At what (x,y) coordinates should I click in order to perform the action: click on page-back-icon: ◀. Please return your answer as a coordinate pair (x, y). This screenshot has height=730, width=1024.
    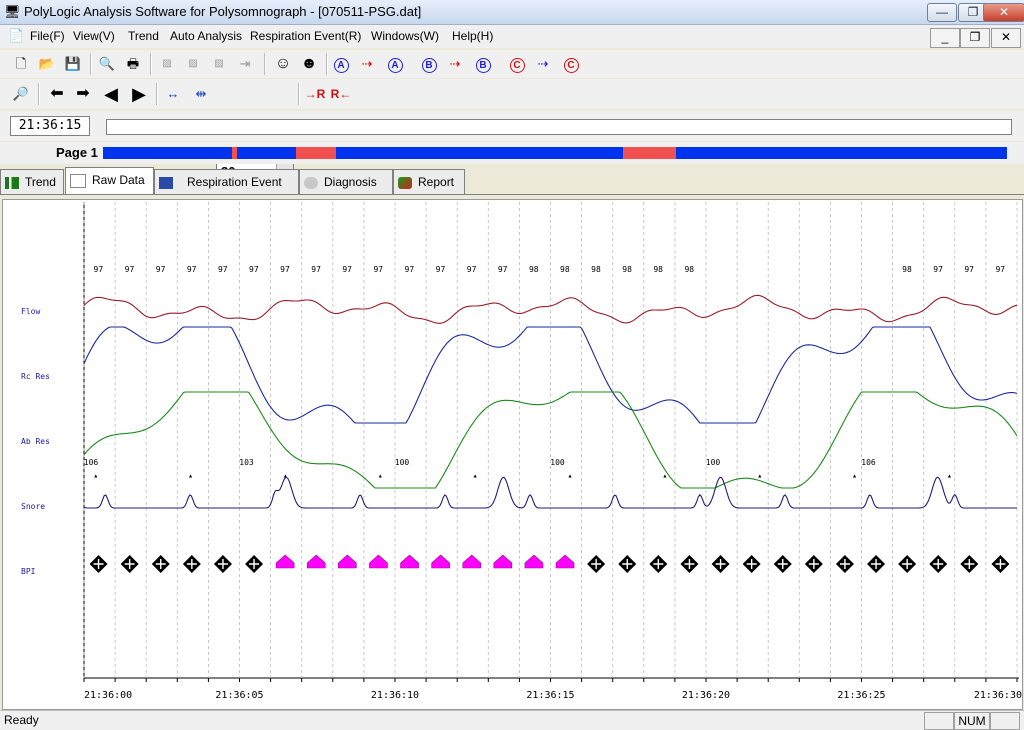
    Looking at the image, I should click on (111, 94).